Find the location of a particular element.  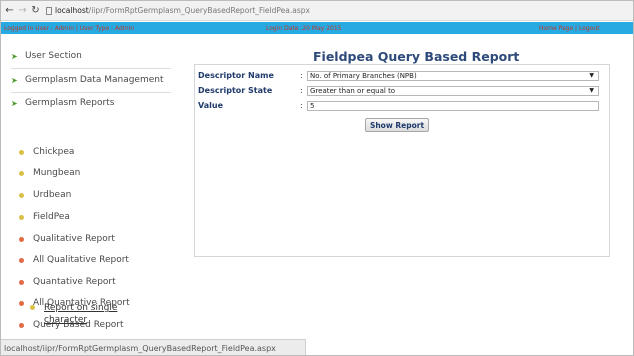

sidebar-item-mungbean: Mungbean is located at coordinates (49, 173).